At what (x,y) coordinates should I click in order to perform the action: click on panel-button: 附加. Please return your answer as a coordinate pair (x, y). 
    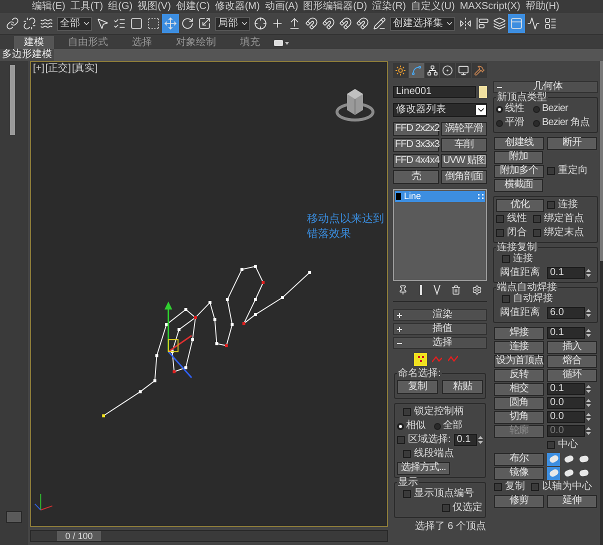
    Looking at the image, I should click on (519, 157).